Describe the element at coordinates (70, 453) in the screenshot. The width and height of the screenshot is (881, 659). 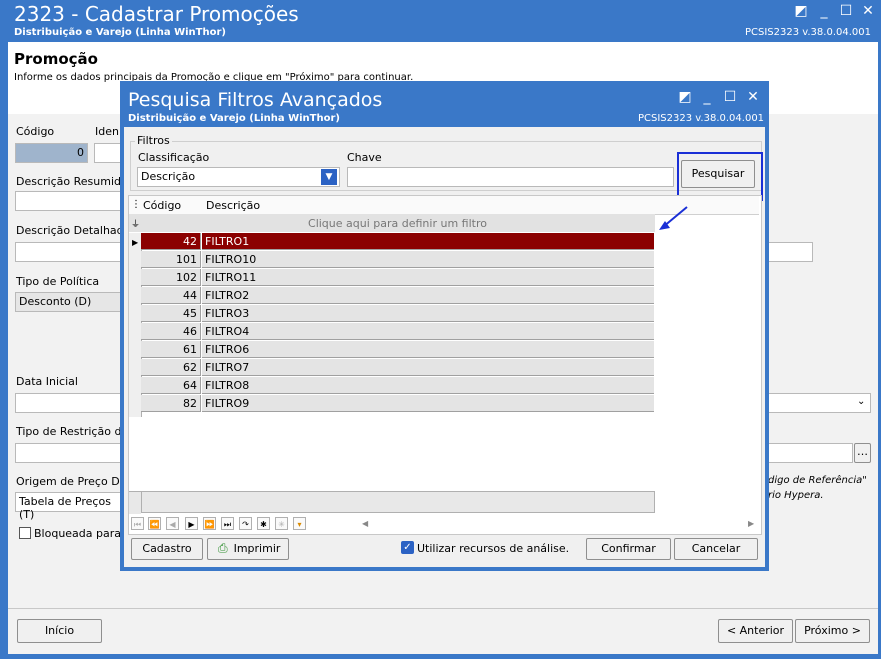
I see `tipo-restricao-field` at that location.